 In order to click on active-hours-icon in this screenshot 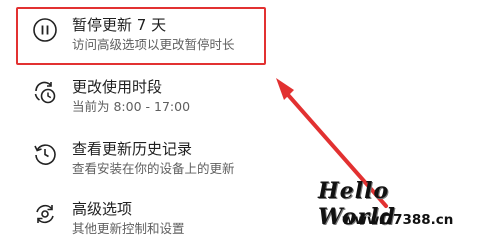, I will do `click(45, 92)`.